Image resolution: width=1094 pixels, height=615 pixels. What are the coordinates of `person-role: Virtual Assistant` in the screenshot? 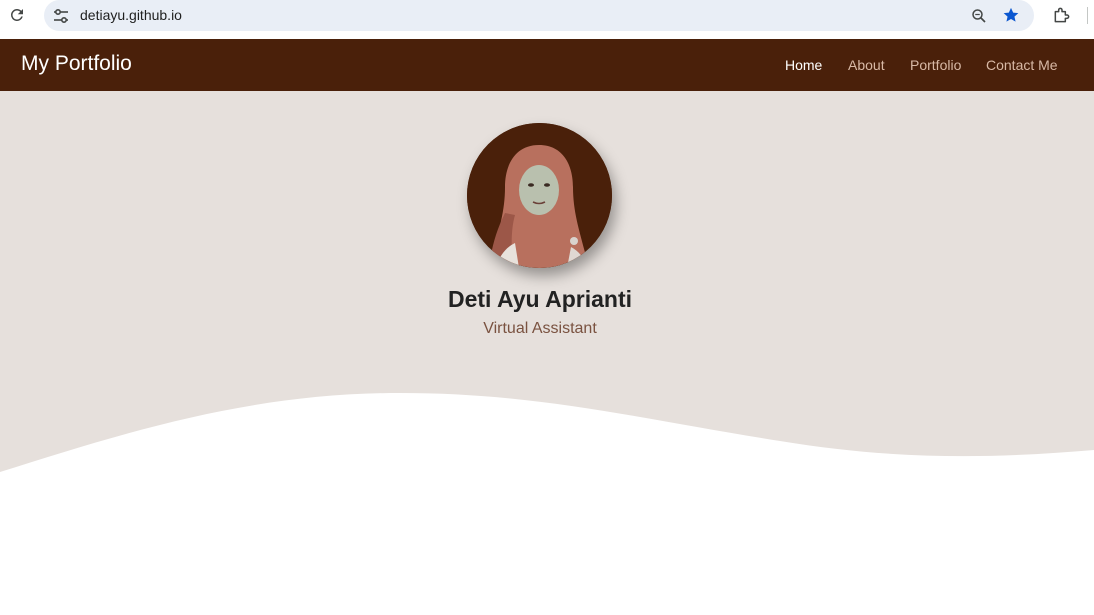 It's located at (540, 328).